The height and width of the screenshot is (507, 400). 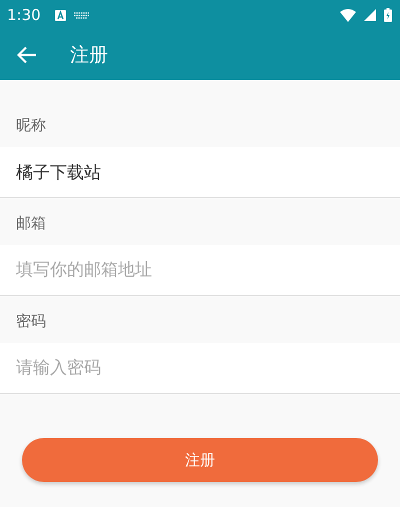 What do you see at coordinates (370, 15) in the screenshot?
I see `signal-icon` at bounding box center [370, 15].